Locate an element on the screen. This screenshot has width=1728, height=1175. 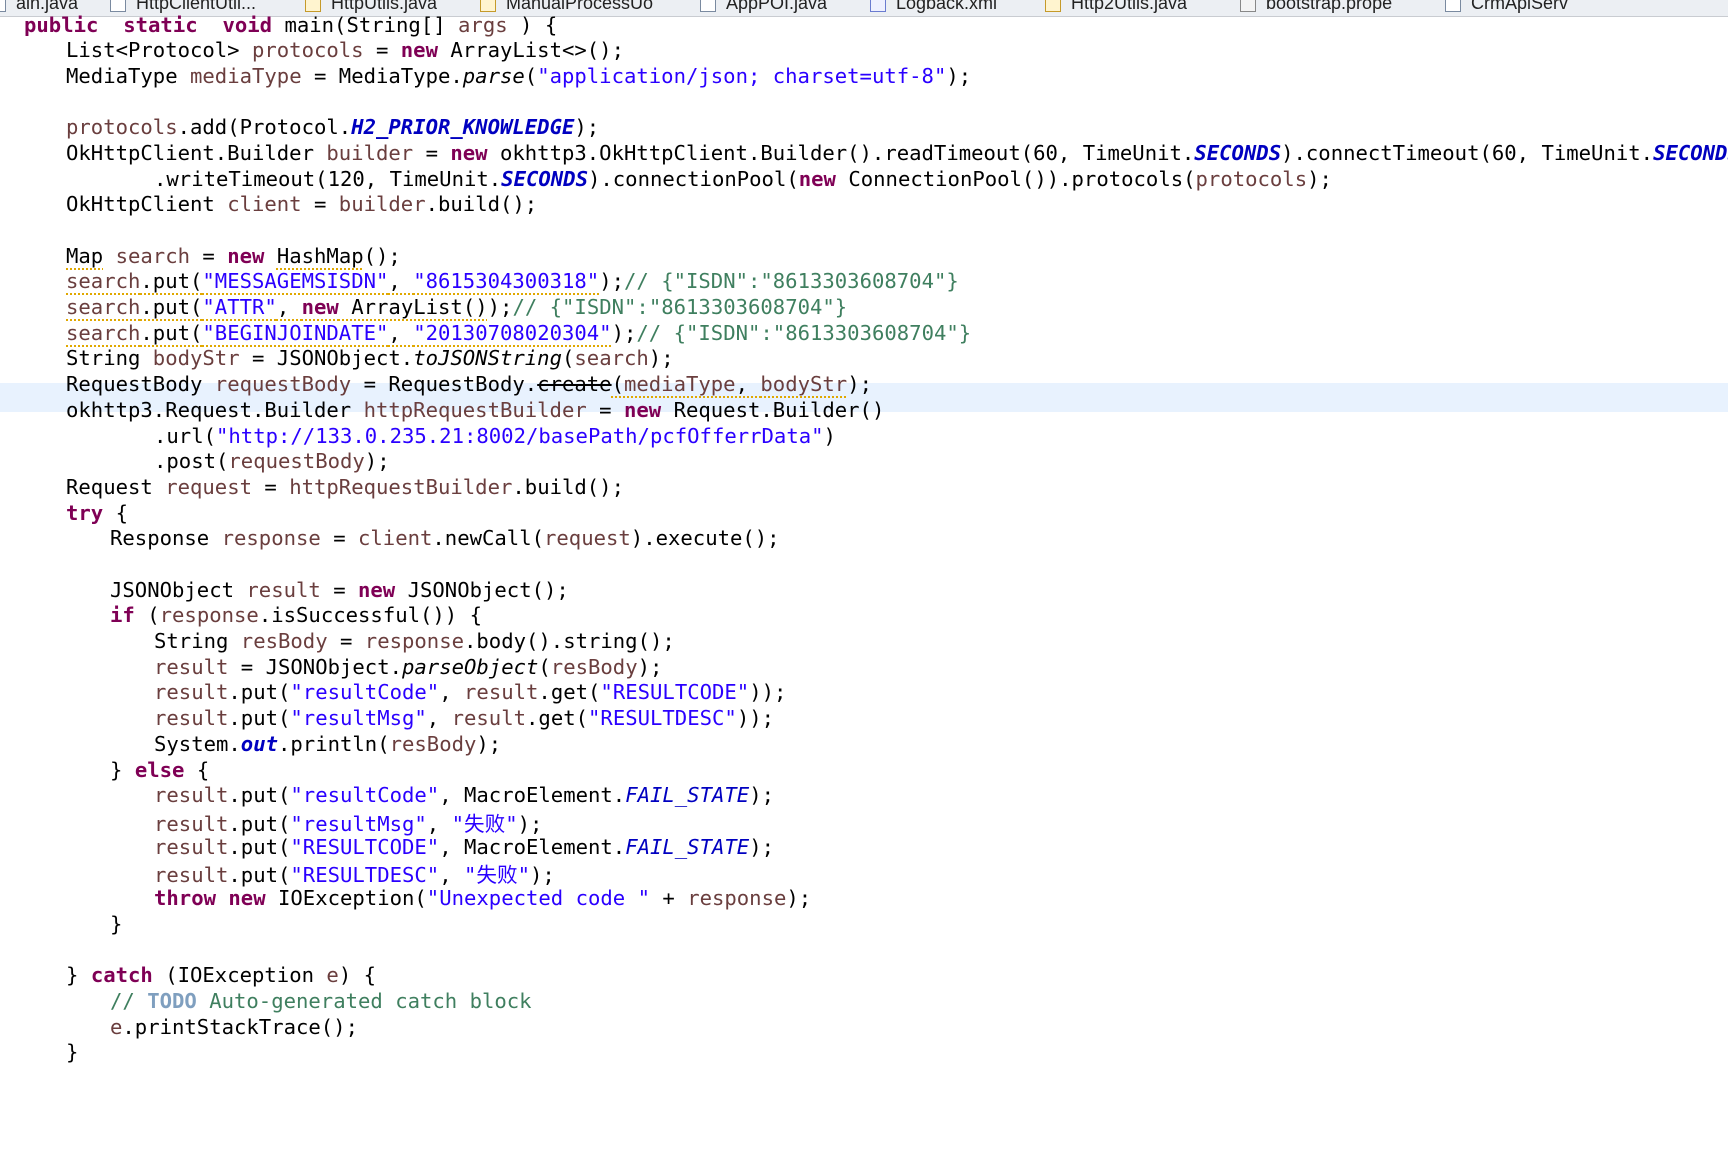
code-token: Request is located at coordinates (116, 487).